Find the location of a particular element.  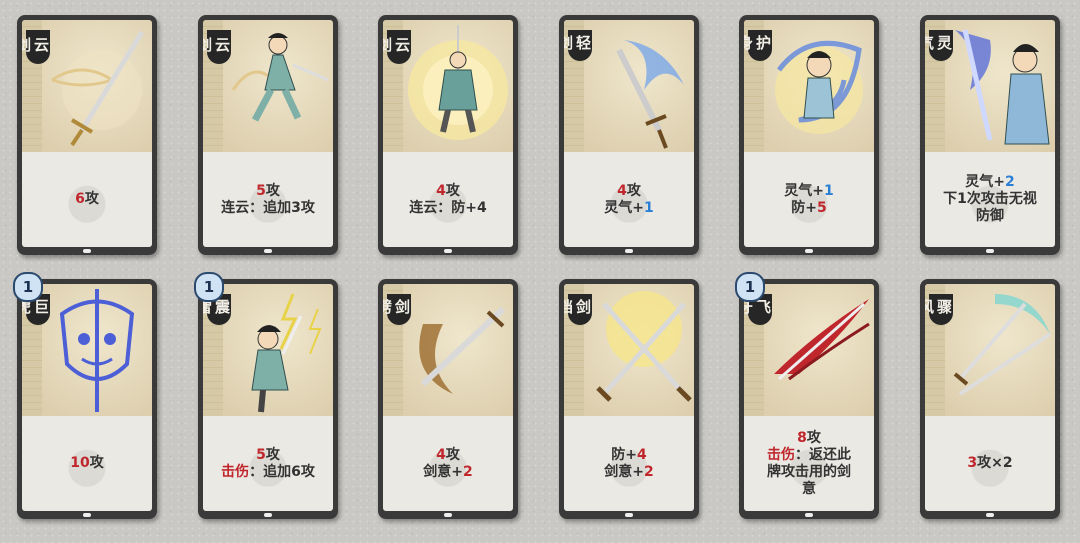

card-description: 防+4 剑意+2 is located at coordinates (629, 463).